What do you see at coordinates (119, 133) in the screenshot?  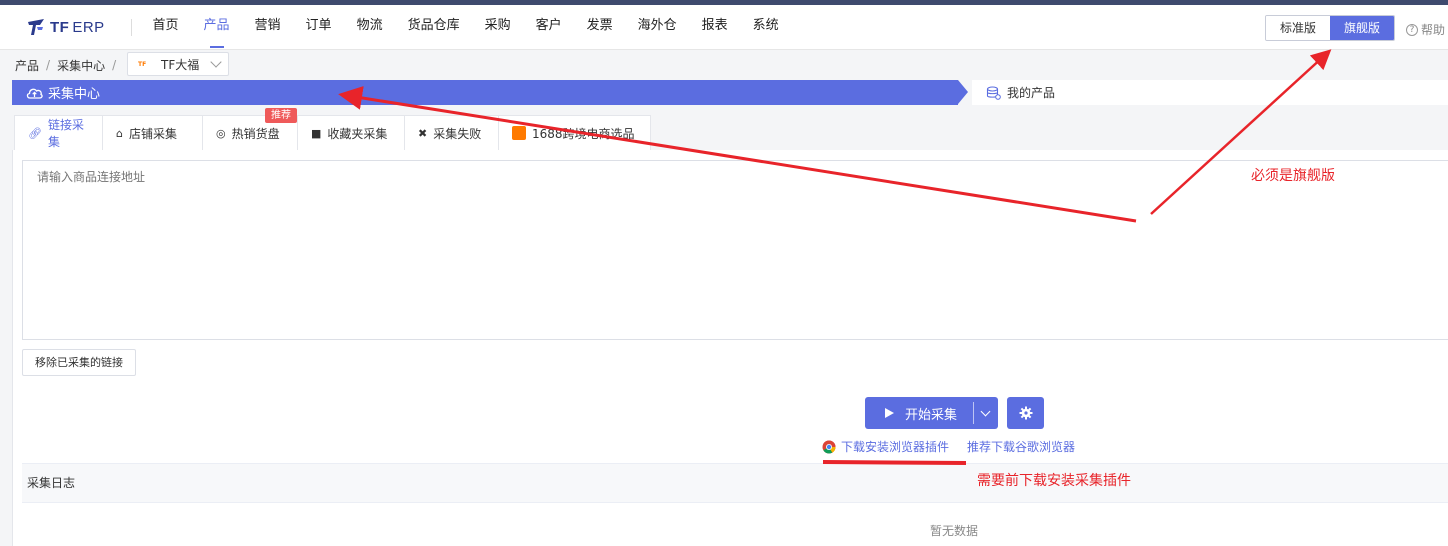 I see `home-icon: ⌂` at bounding box center [119, 133].